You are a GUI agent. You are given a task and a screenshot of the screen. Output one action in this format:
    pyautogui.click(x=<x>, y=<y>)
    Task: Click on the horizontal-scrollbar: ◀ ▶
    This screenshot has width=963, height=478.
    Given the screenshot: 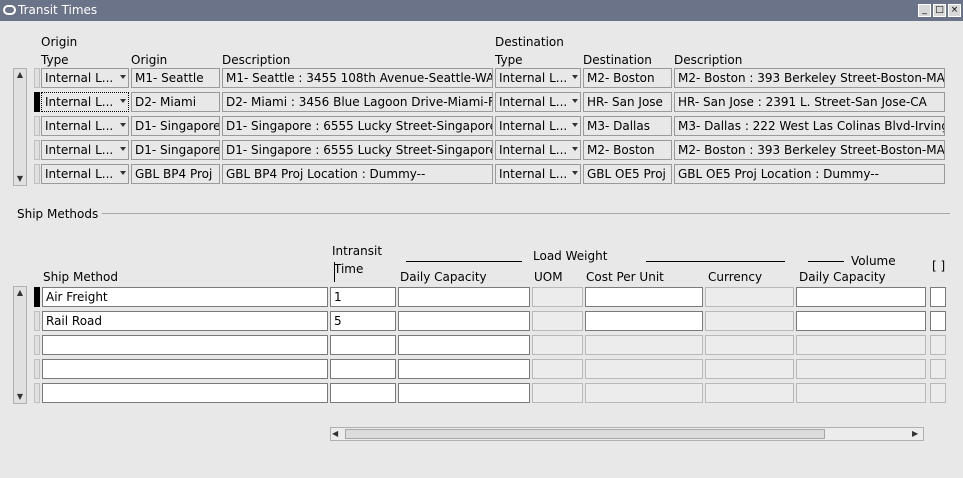 What is the action you would take?
    pyautogui.click(x=627, y=434)
    